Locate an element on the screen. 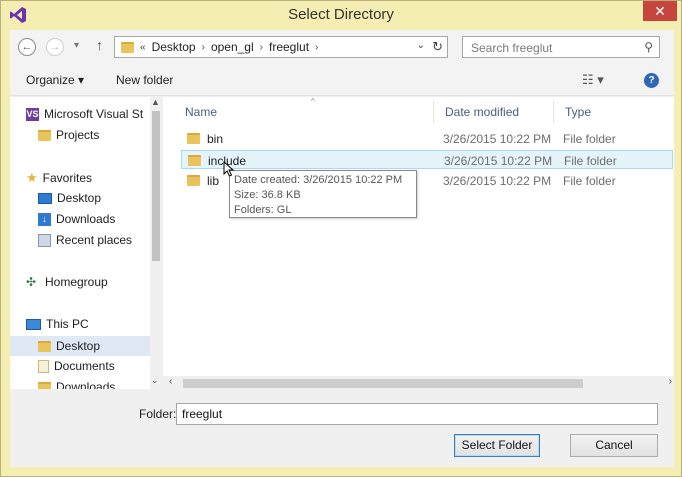  sidebar-item-this-pc-downloads: Downloads is located at coordinates (76, 384).